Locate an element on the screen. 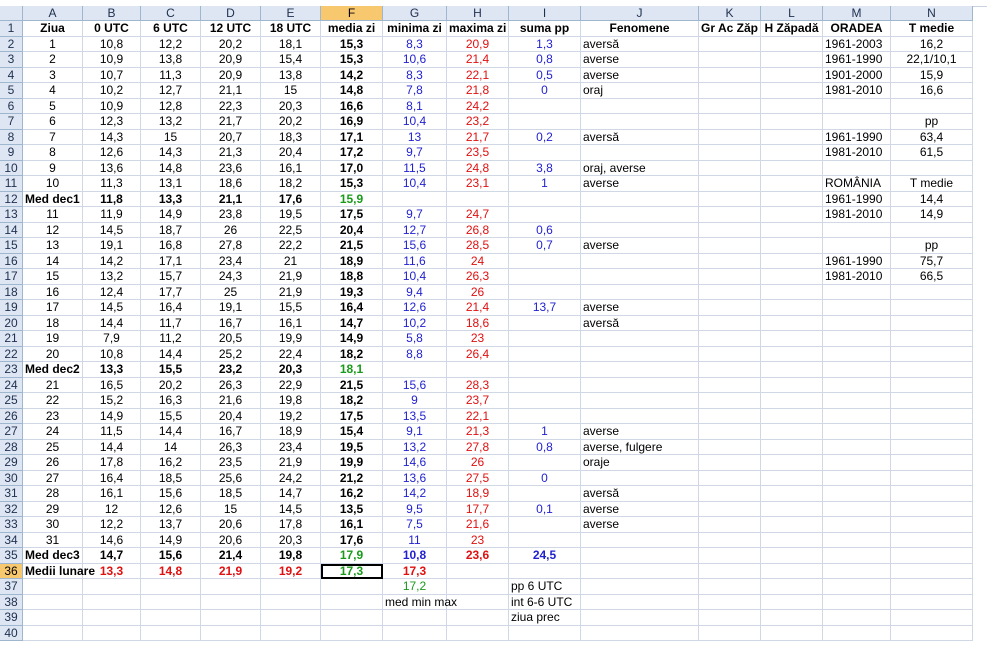  row-header-35: 35 is located at coordinates (11, 556).